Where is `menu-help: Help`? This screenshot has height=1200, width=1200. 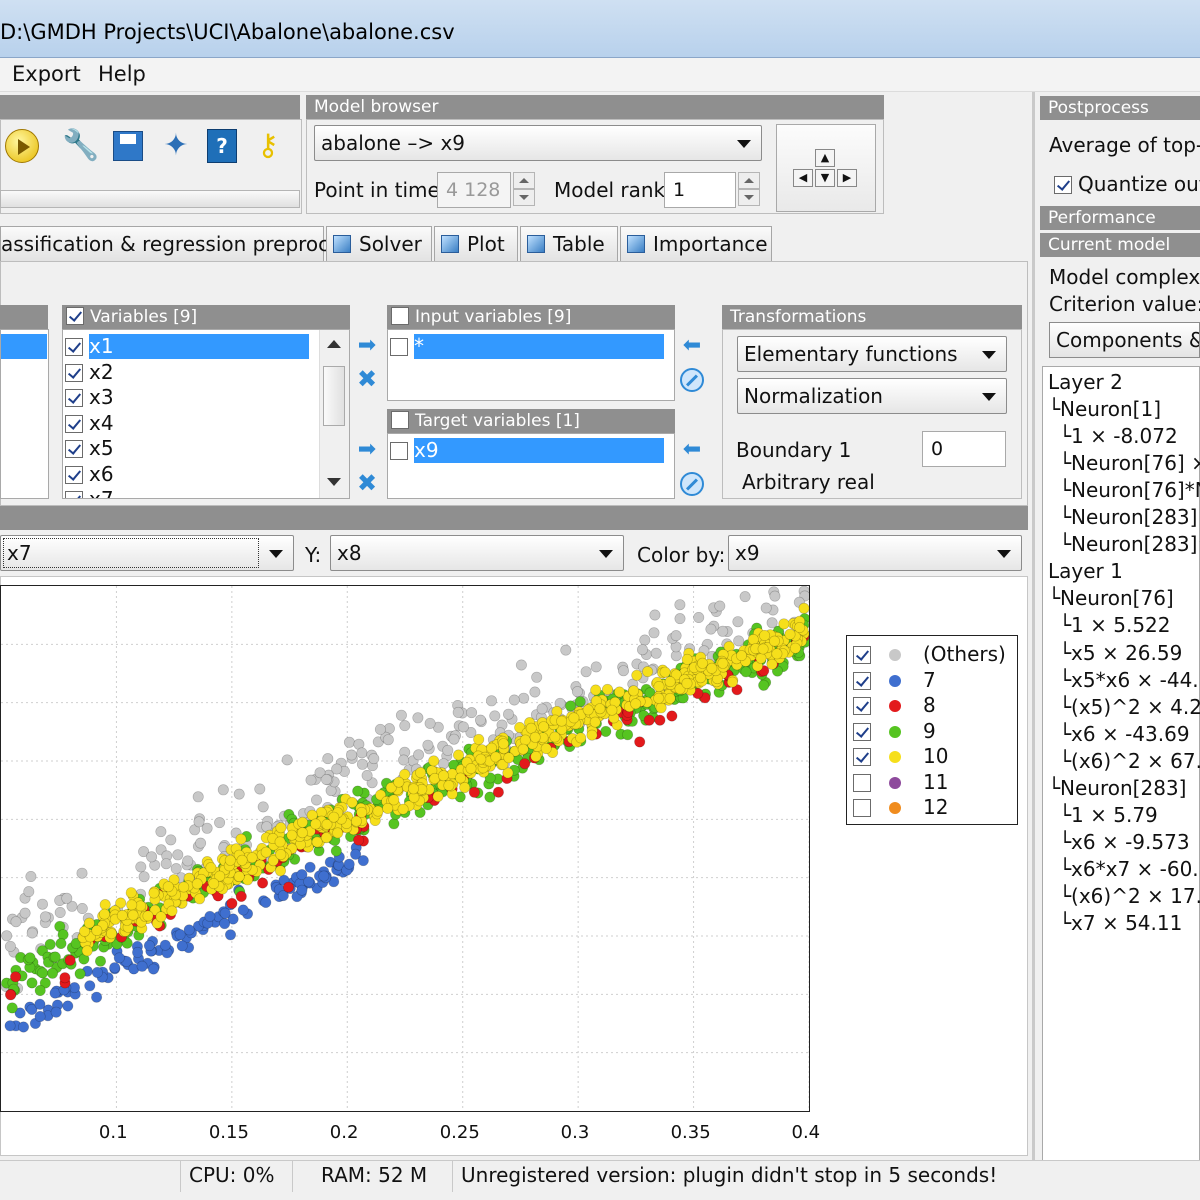 menu-help: Help is located at coordinates (122, 74).